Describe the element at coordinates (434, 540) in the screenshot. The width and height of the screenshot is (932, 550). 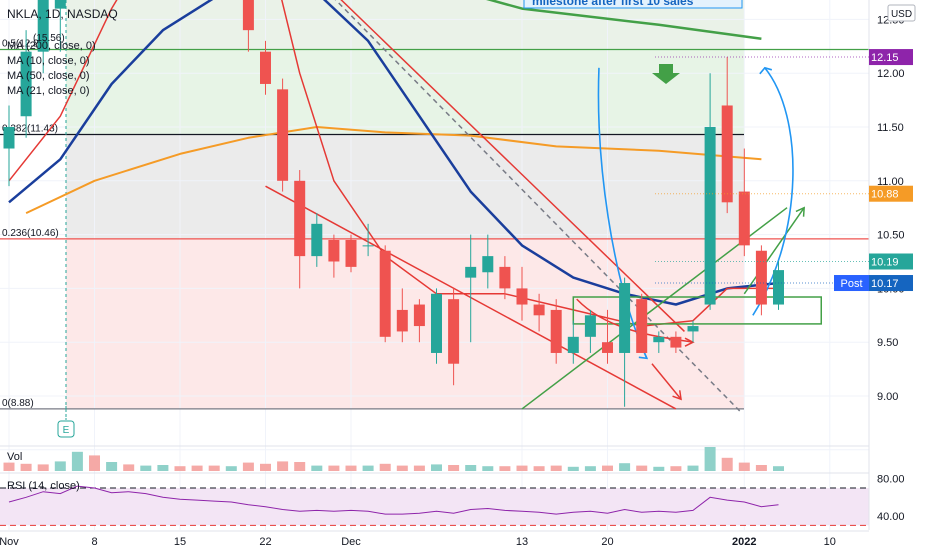
I see `time-axis: Nov 8 15 22 Dec 13 20 2022 10` at that location.